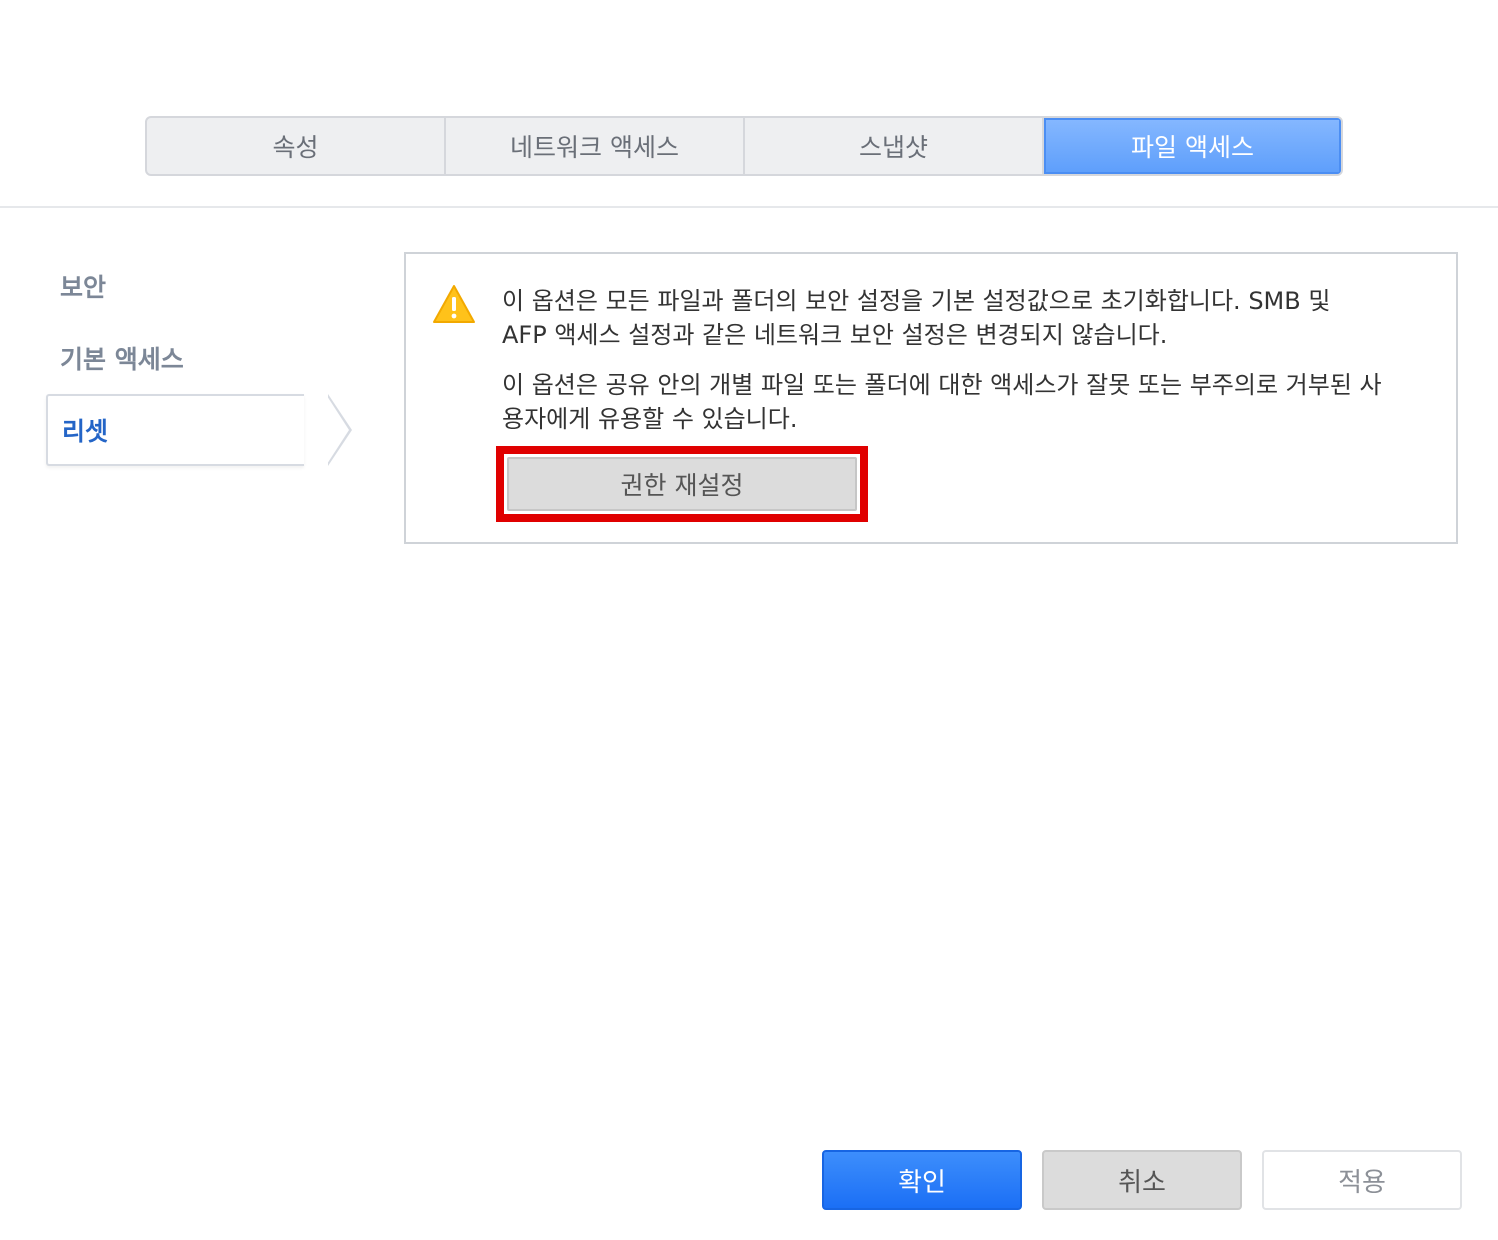  What do you see at coordinates (1362, 1180) in the screenshot?
I see `apply-button: 적용` at bounding box center [1362, 1180].